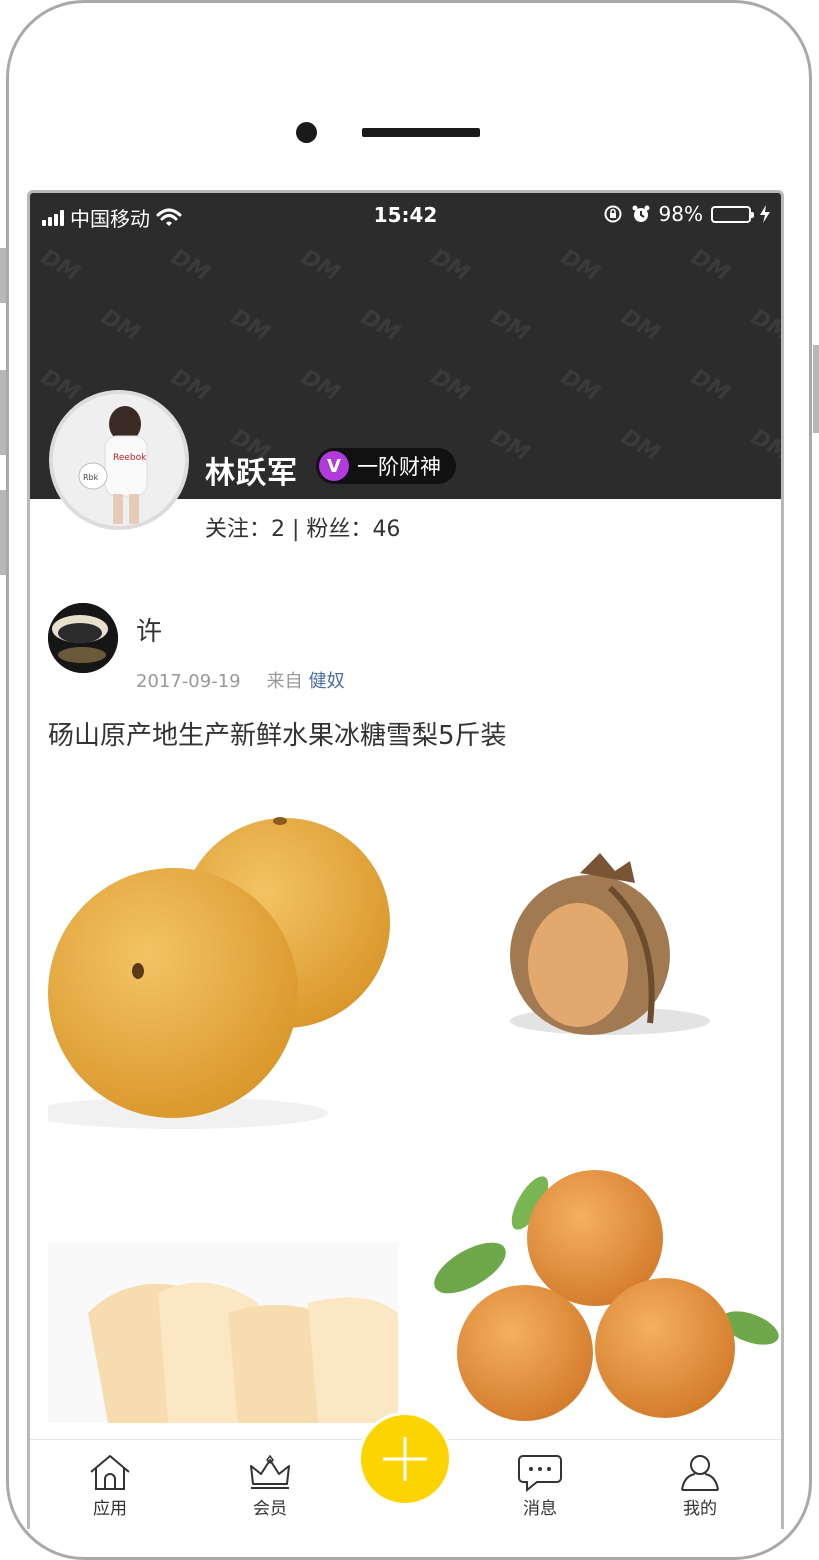  Describe the element at coordinates (386, 529) in the screenshot. I see `fans-count: 46` at that location.